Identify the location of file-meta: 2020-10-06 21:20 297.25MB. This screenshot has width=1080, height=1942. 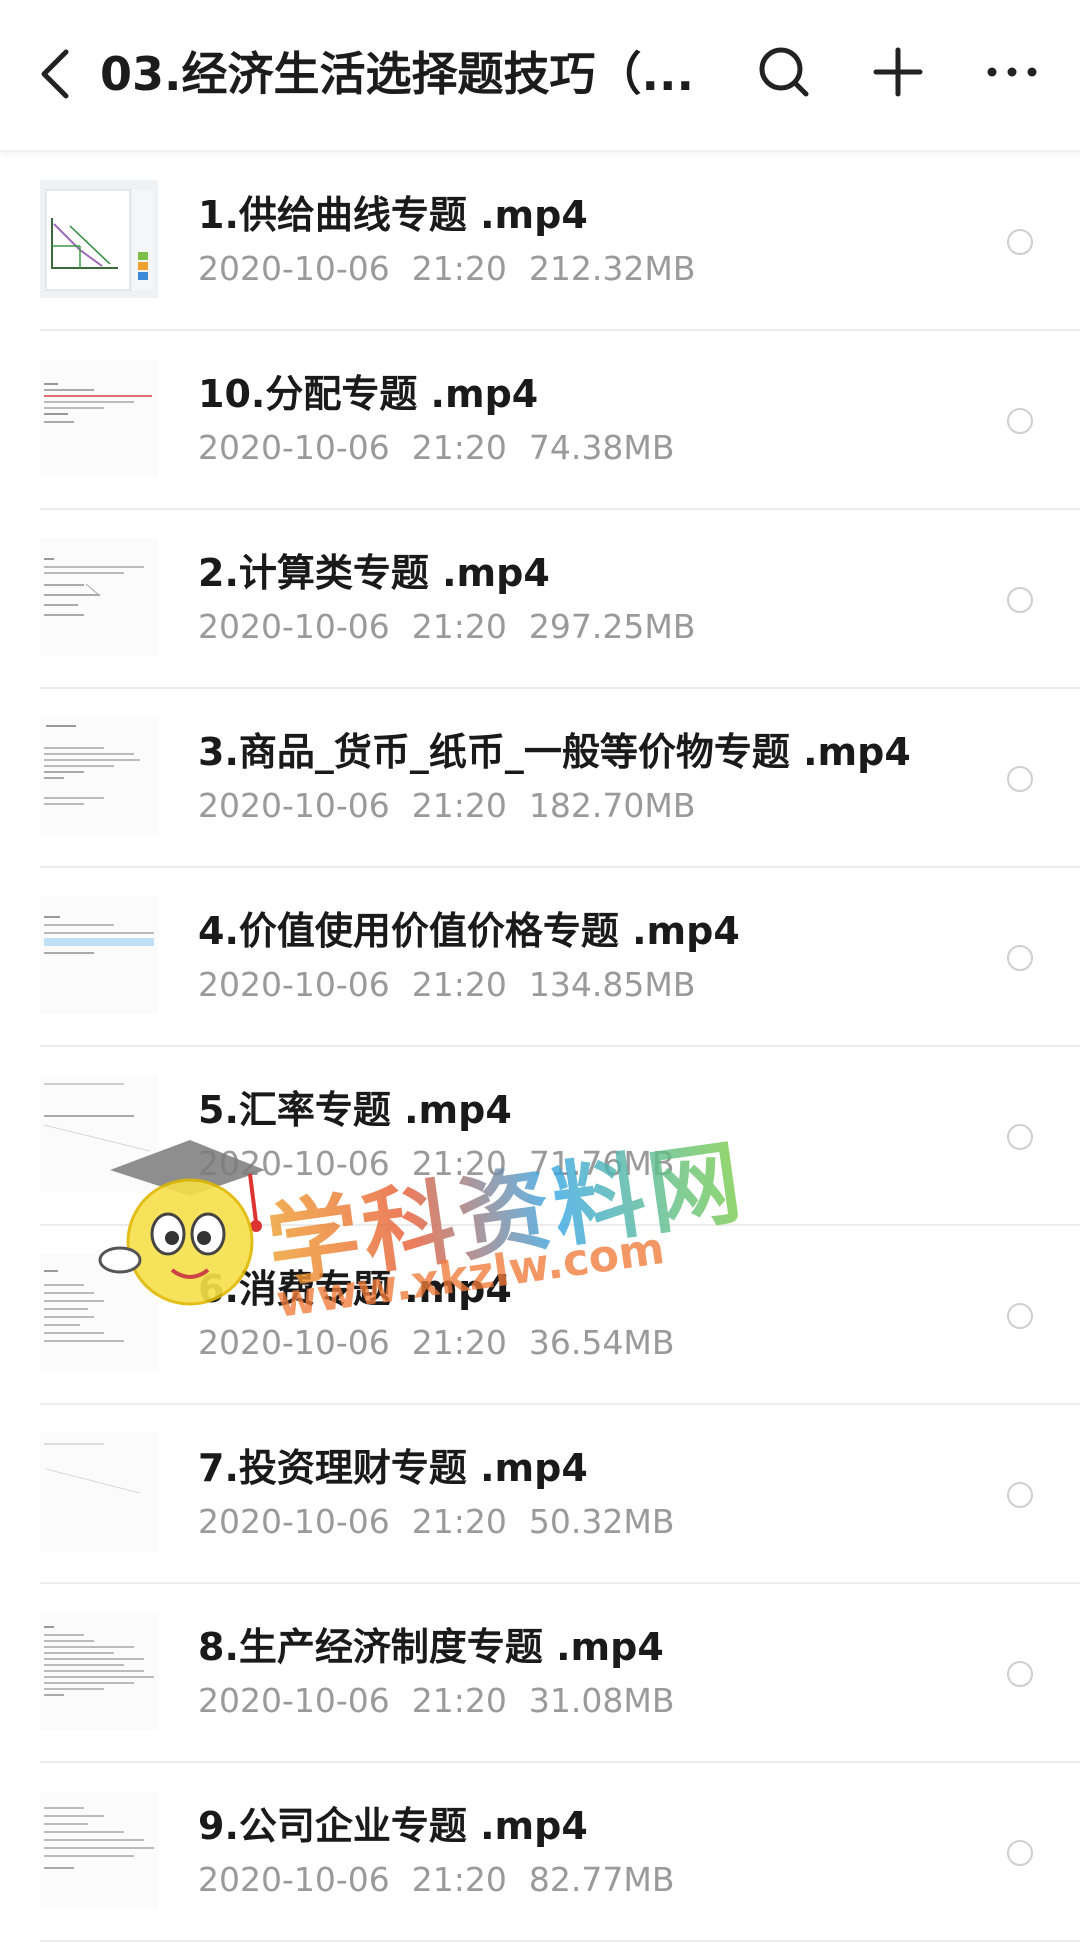
(457, 627).